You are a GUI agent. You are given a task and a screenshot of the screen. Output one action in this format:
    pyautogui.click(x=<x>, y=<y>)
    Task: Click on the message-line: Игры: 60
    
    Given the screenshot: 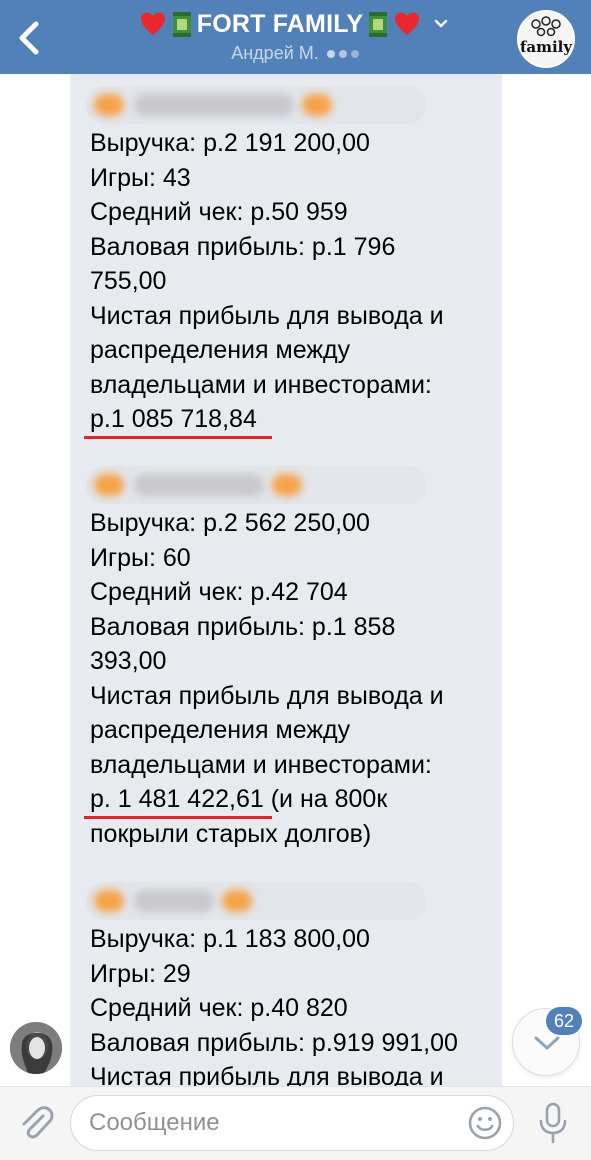 What is the action you would take?
    pyautogui.click(x=140, y=557)
    